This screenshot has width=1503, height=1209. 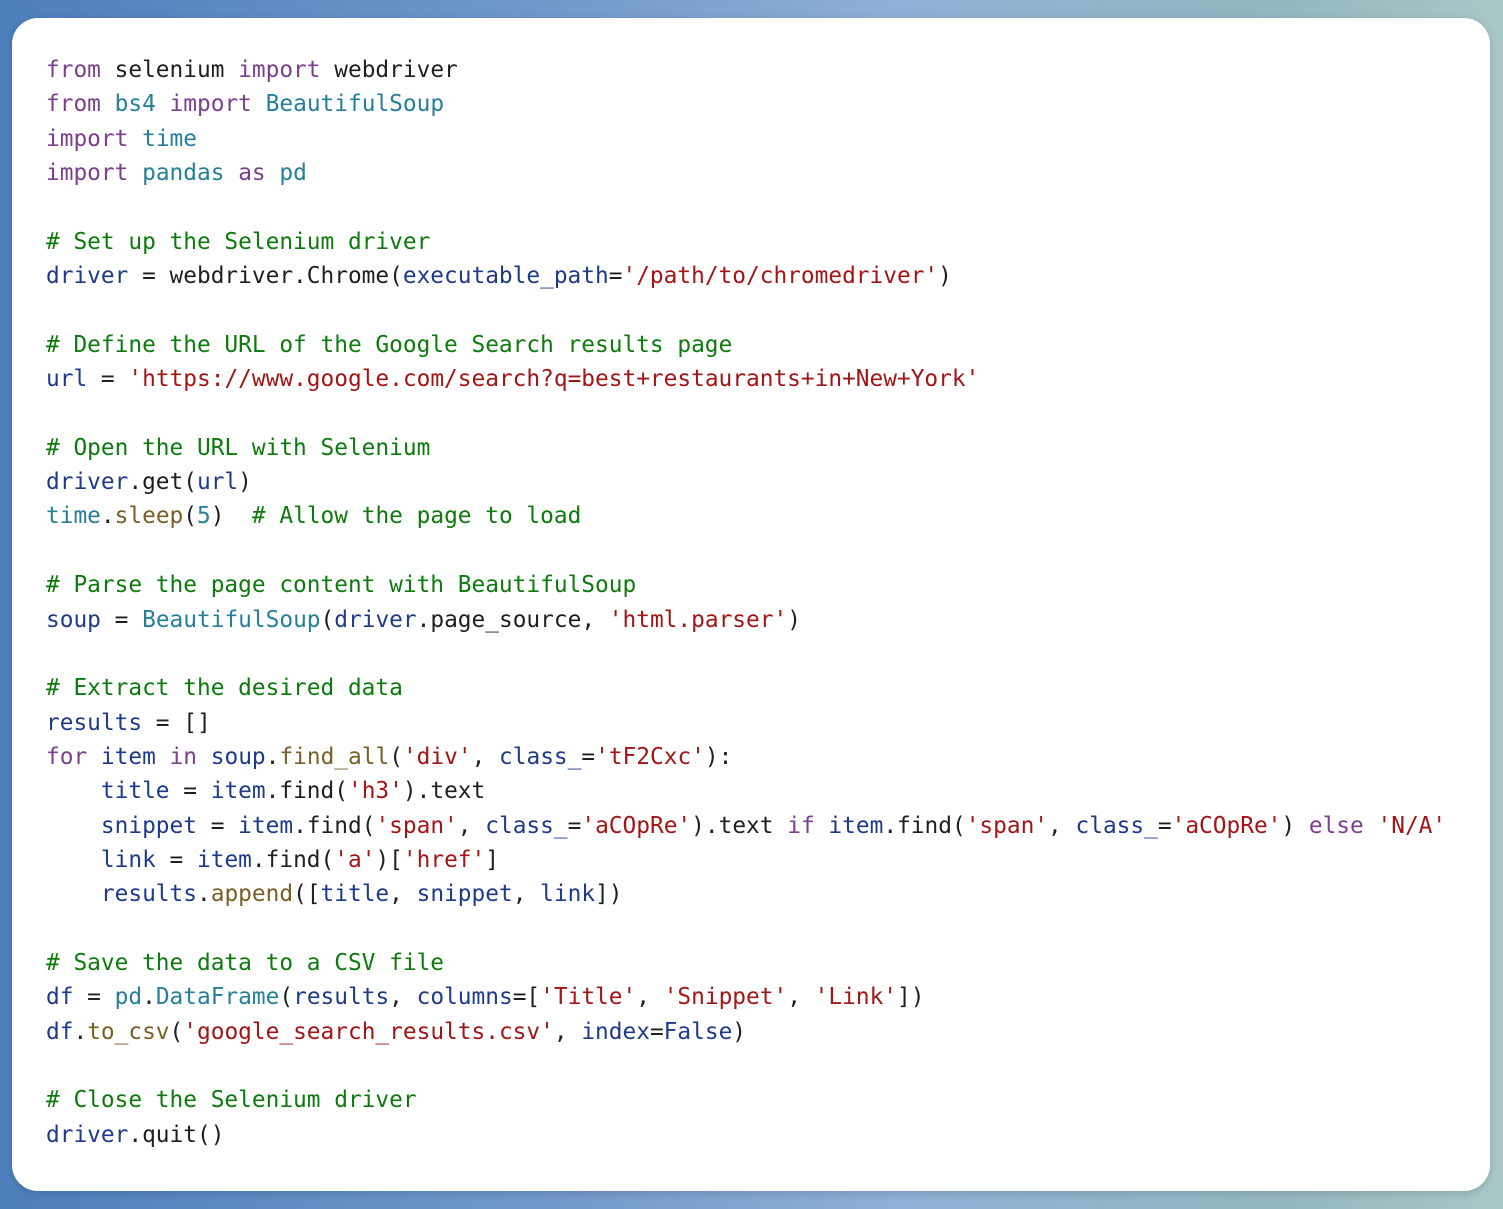 I want to click on code-token: title, so click(x=355, y=894).